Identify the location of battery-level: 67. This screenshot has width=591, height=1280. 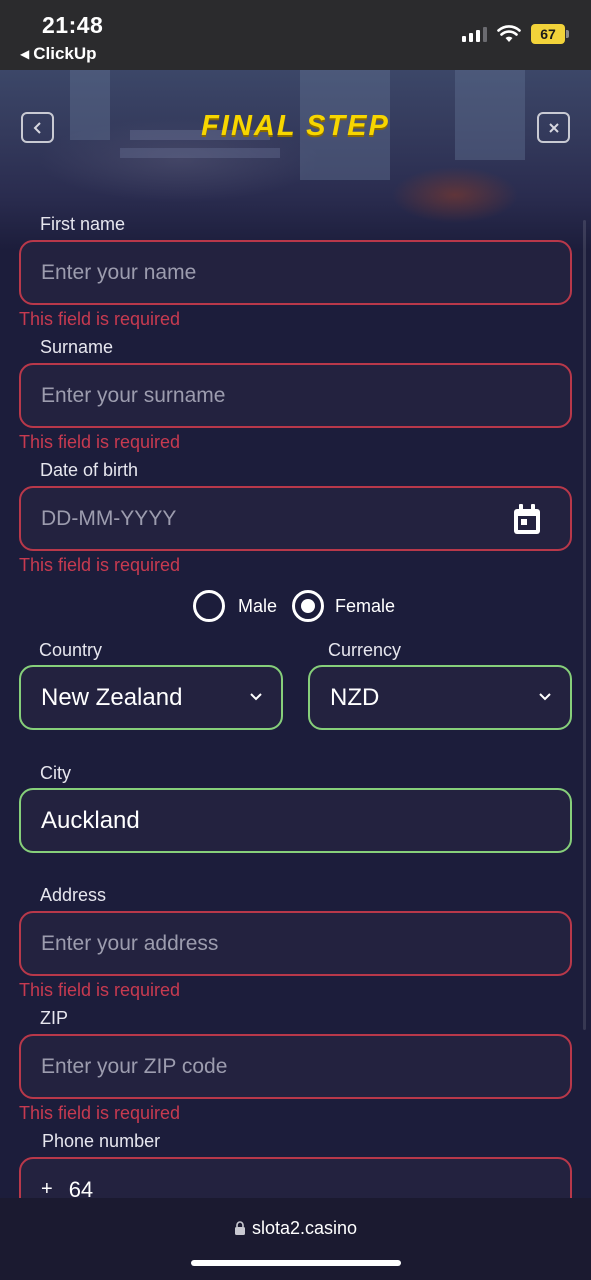
(548, 34).